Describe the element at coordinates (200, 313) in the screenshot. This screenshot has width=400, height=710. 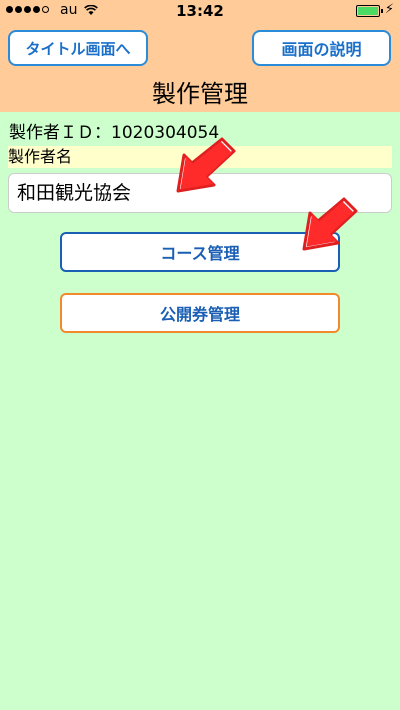
I see `ticket-management-button: 公開券管理` at that location.